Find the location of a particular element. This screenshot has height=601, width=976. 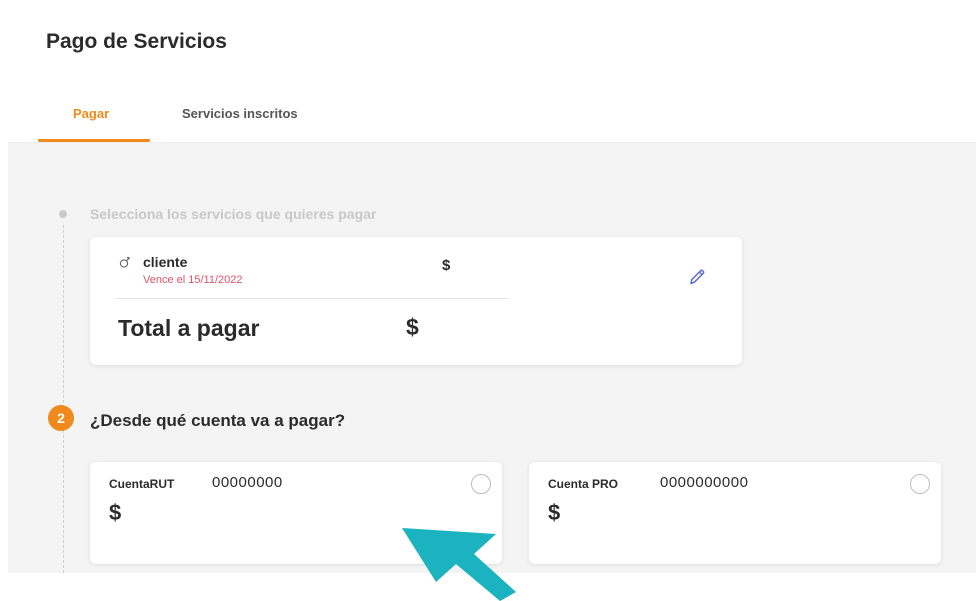

tab-servicios-inscritos: Servicios inscritos is located at coordinates (240, 113).